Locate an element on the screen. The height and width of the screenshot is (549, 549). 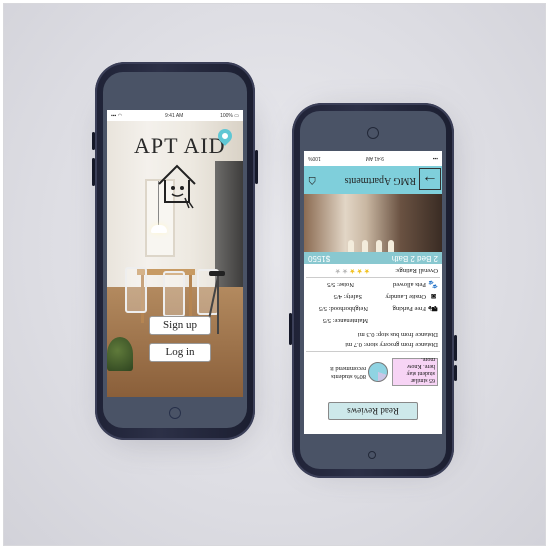
recommend-pie-chart is located at coordinates (378, 372).